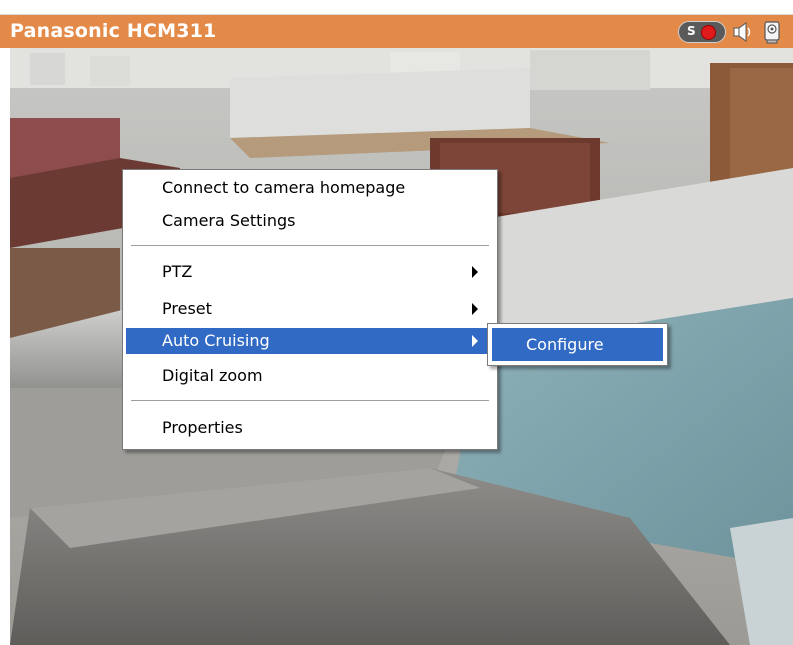 Image resolution: width=793 pixels, height=645 pixels. Describe the element at coordinates (731, 32) in the screenshot. I see `title-bar-icons: S` at that location.